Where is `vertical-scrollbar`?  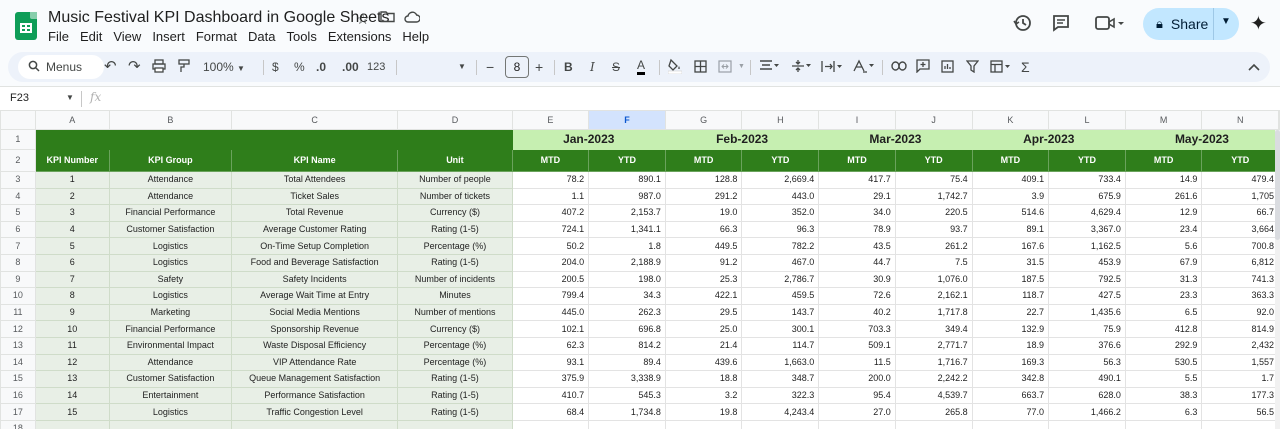
vertical-scrollbar is located at coordinates (1277, 279).